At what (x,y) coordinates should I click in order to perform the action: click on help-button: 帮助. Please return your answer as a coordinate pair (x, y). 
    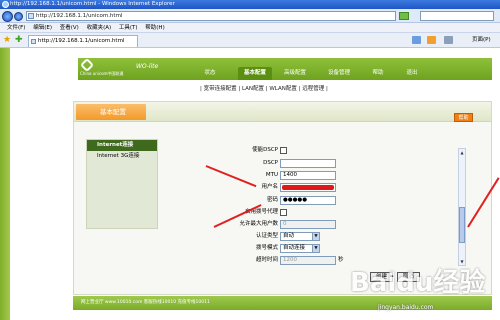
    Looking at the image, I should click on (463, 117).